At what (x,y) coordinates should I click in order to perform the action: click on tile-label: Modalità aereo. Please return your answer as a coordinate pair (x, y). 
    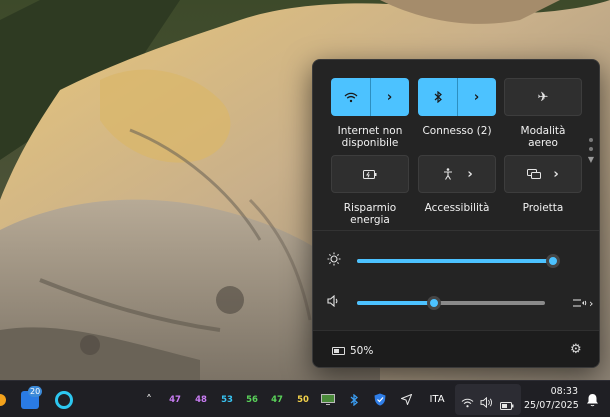
    Looking at the image, I should click on (543, 137).